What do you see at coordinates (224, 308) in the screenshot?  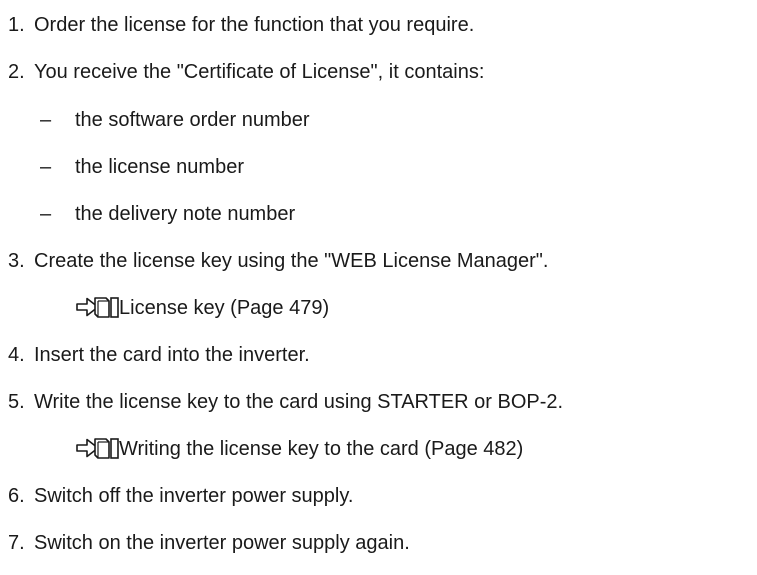 I see `cross-reference-text: License key (Page 479)` at bounding box center [224, 308].